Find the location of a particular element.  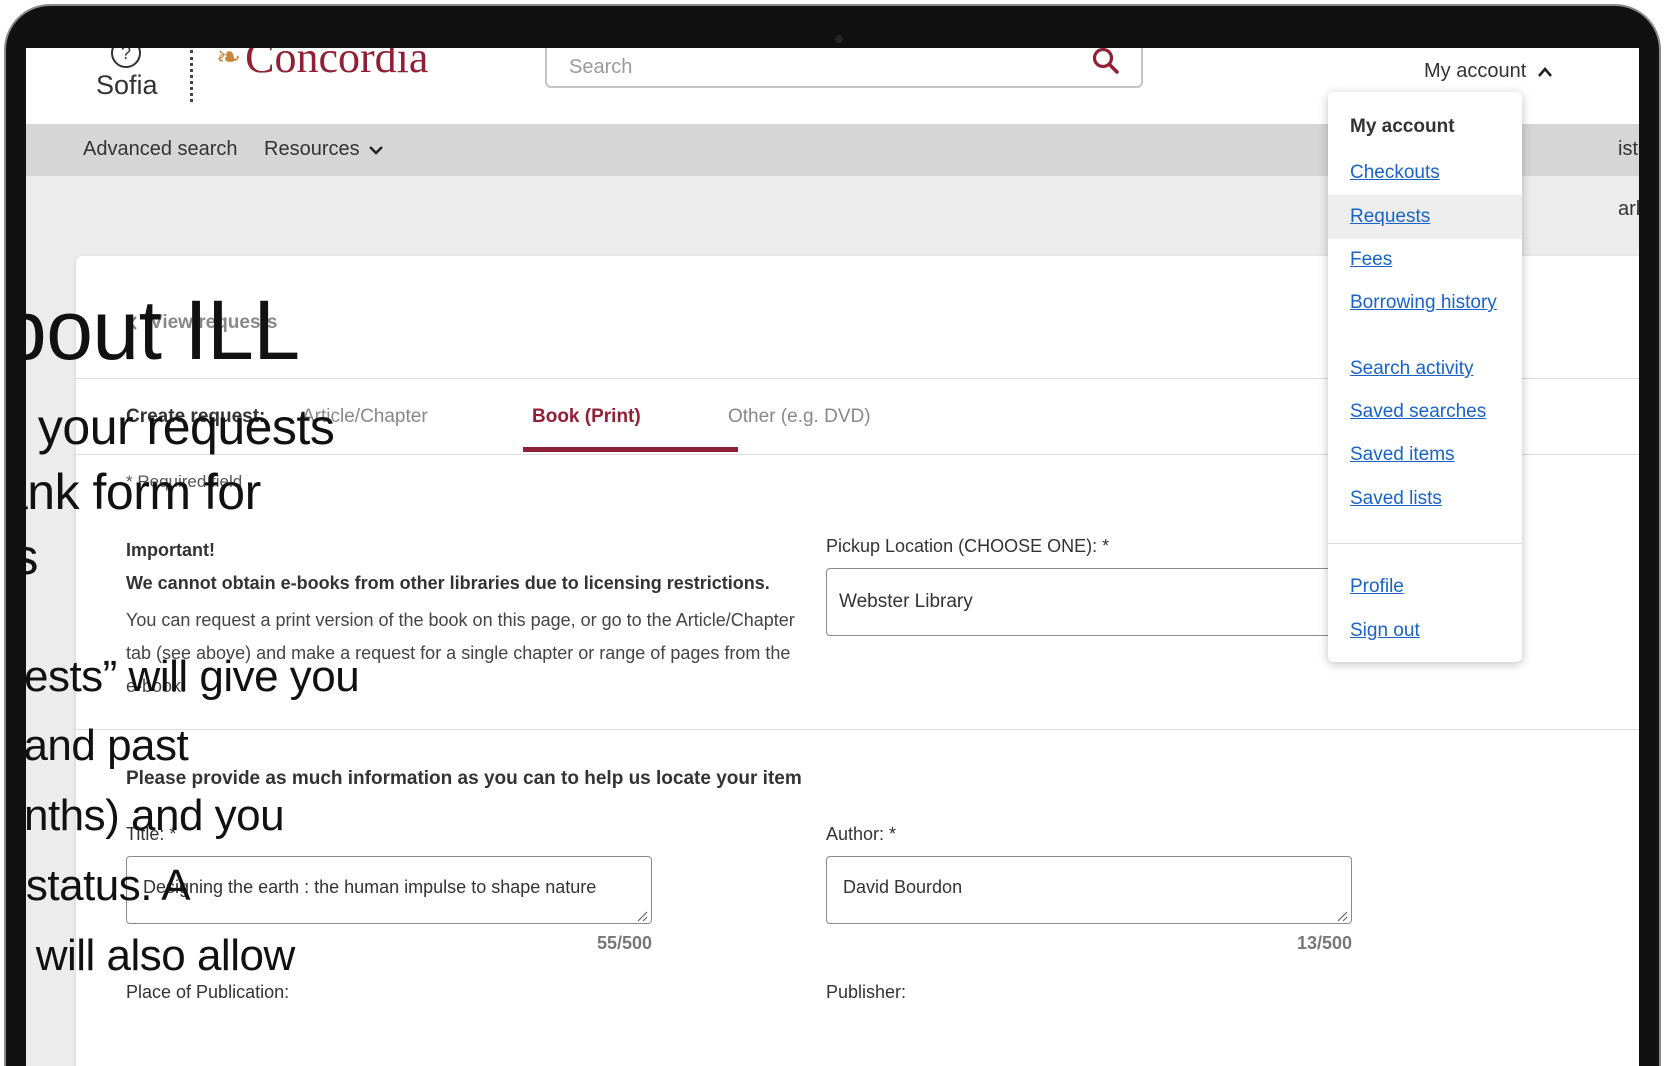

required-field-note: * Required field is located at coordinates (184, 481).